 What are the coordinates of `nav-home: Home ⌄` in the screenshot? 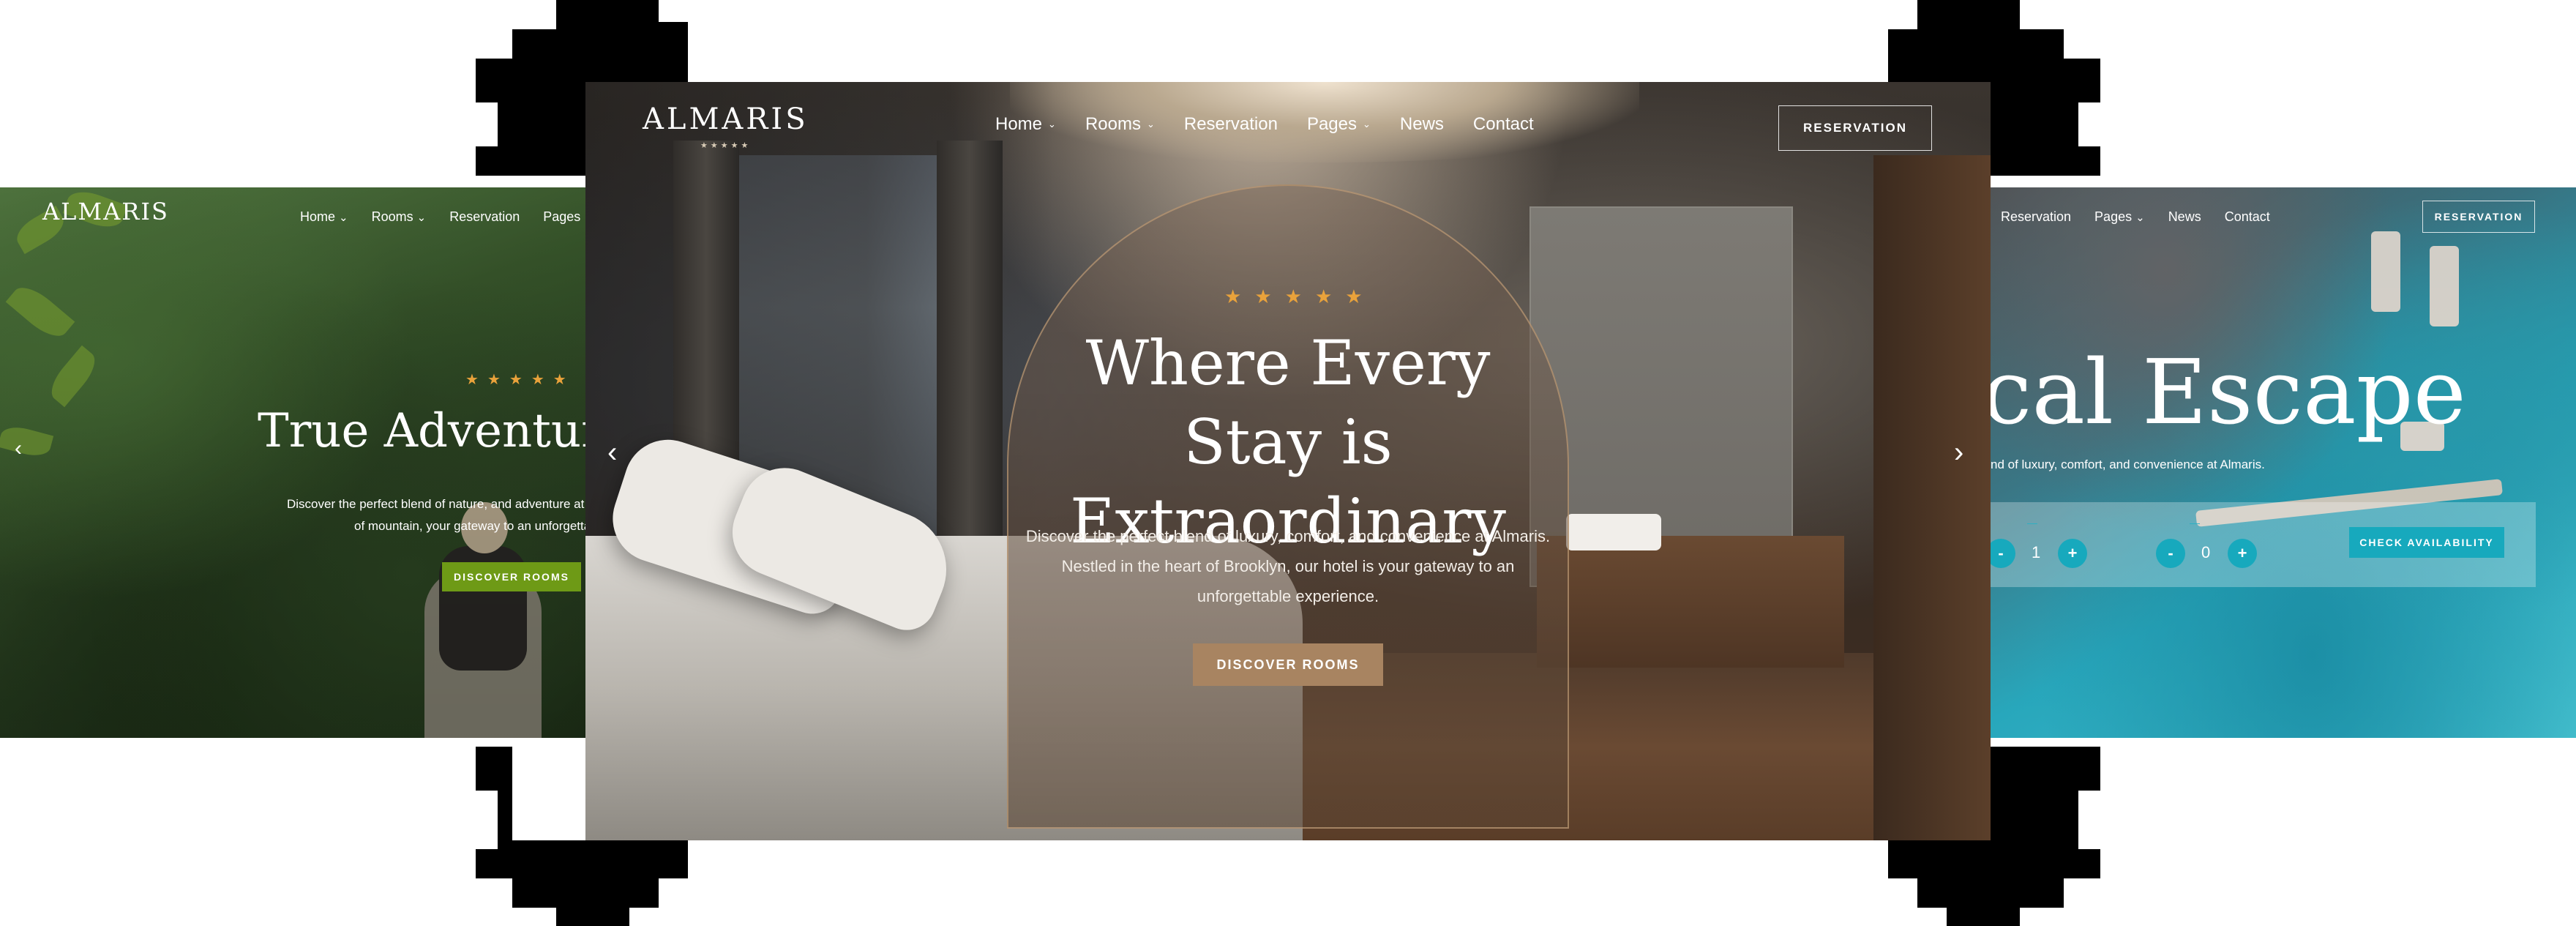 It's located at (1025, 124).